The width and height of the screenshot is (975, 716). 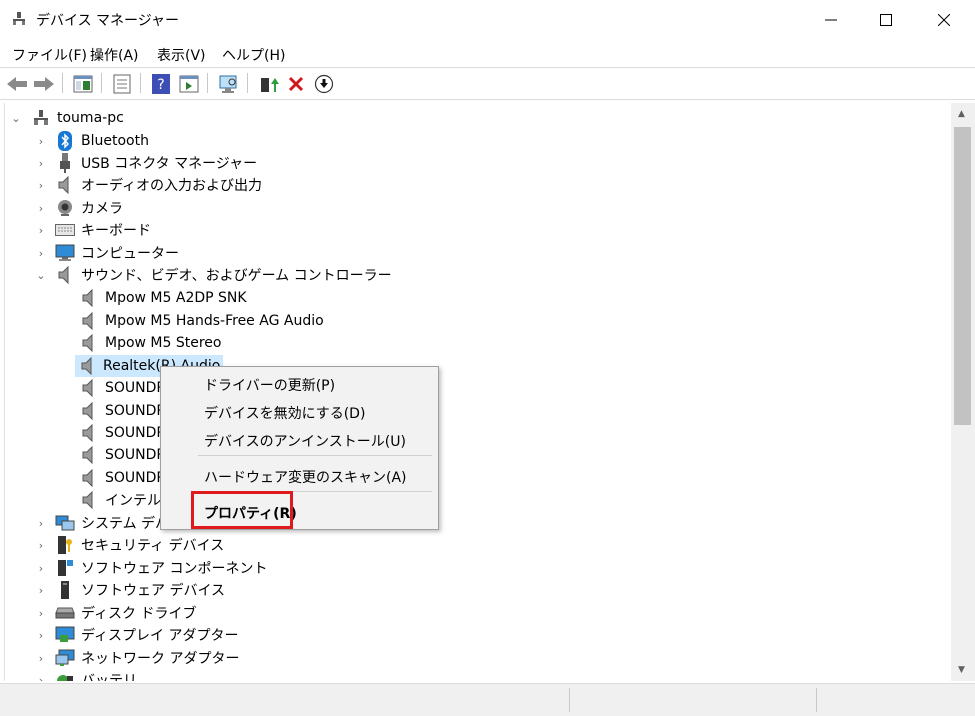 I want to click on scroll-up-arrow-icon: ▲, so click(x=961, y=114).